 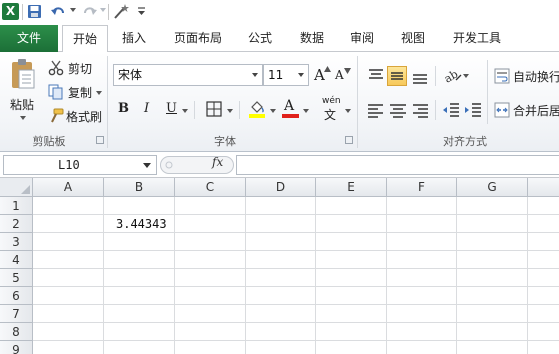 What do you see at coordinates (57, 115) in the screenshot?
I see `format-painter-icon` at bounding box center [57, 115].